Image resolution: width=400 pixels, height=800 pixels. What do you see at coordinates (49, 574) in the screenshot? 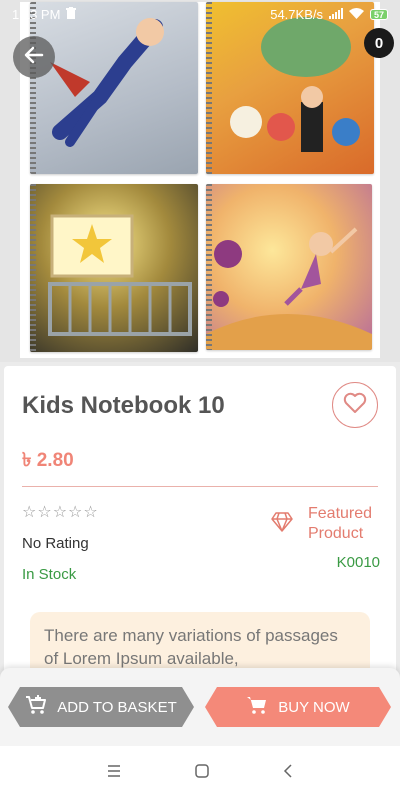
I see `stock-status: In Stock` at bounding box center [49, 574].